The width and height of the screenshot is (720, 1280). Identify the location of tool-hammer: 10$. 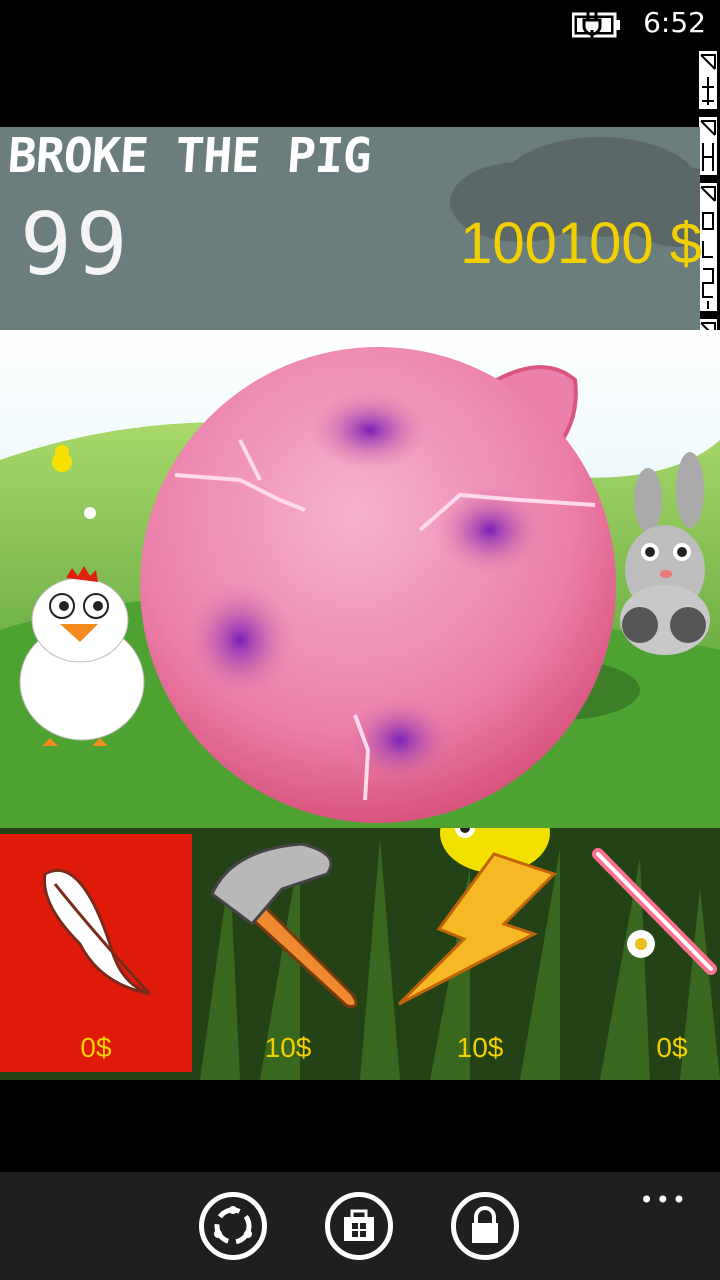
(288, 953).